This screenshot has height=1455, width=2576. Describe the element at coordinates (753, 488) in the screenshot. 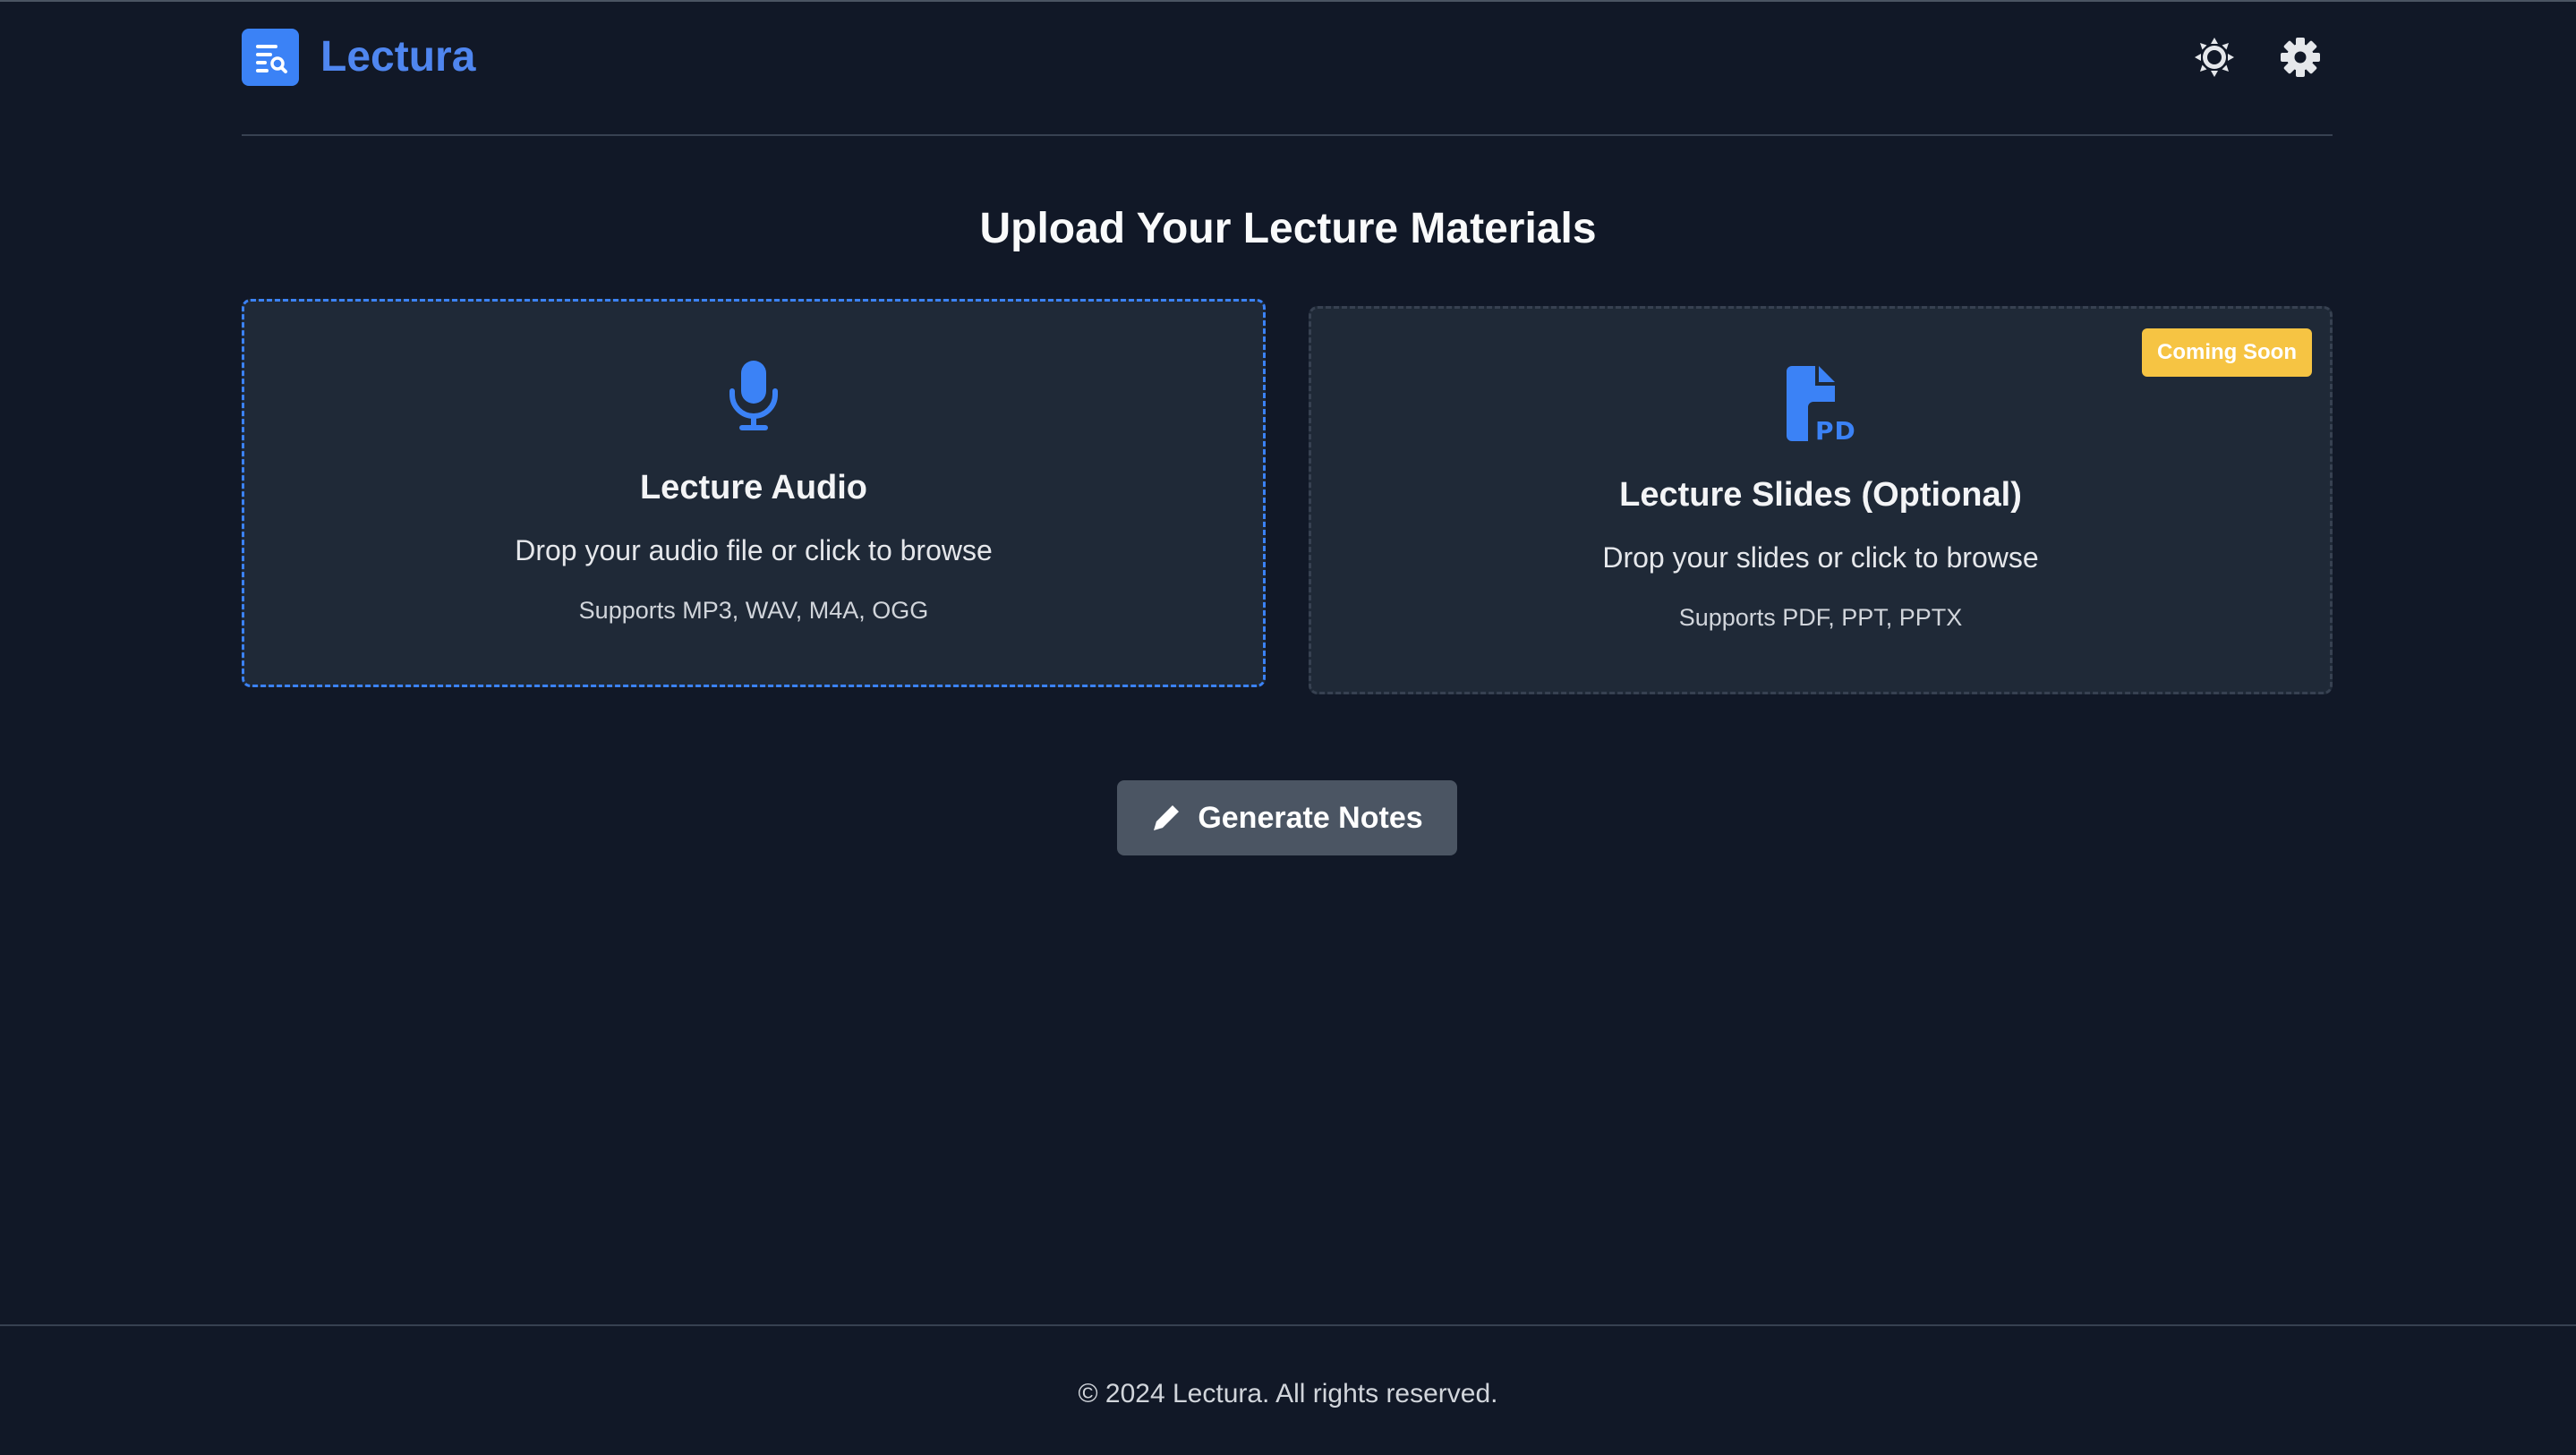

I see `audio-card-heading: Lecture Audio` at that location.